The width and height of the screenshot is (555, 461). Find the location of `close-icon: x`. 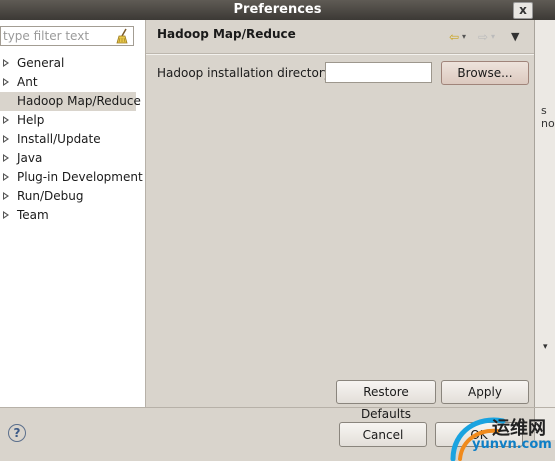

close-icon: x is located at coordinates (523, 10).